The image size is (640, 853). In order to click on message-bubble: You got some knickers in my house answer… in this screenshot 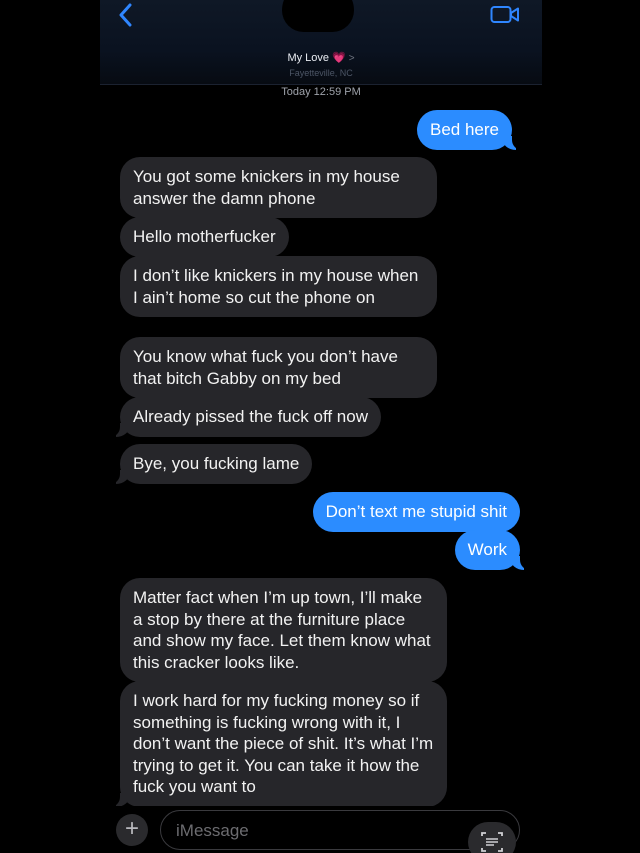, I will do `click(278, 187)`.